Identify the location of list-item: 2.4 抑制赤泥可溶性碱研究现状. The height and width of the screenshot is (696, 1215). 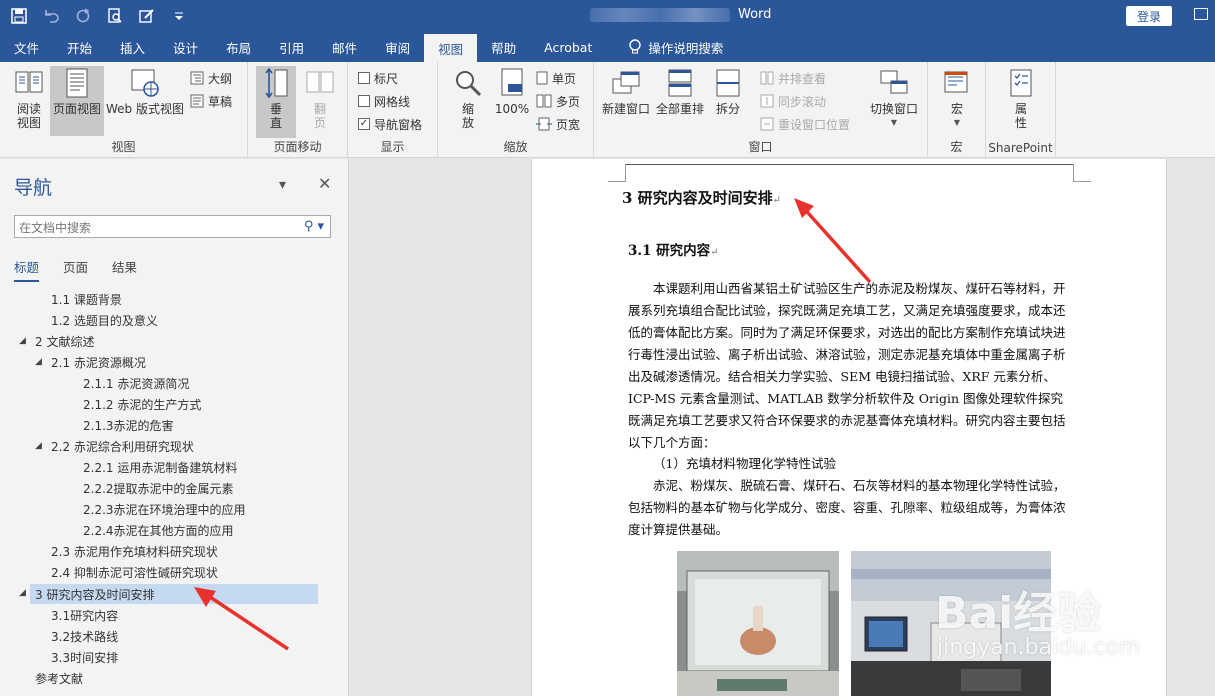
(134, 572).